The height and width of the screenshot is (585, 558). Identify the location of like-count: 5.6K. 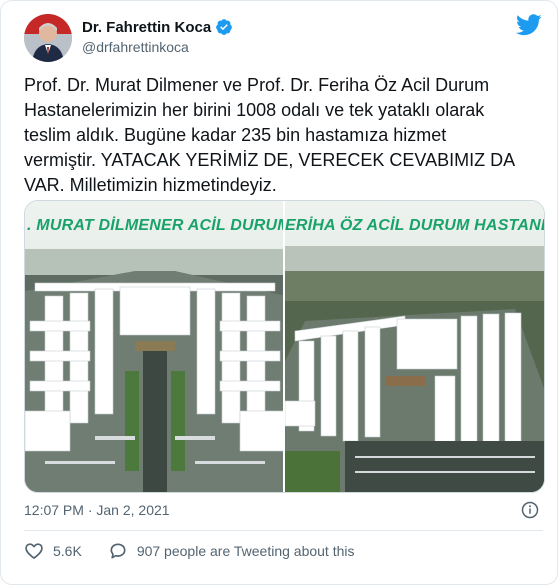
(67, 551).